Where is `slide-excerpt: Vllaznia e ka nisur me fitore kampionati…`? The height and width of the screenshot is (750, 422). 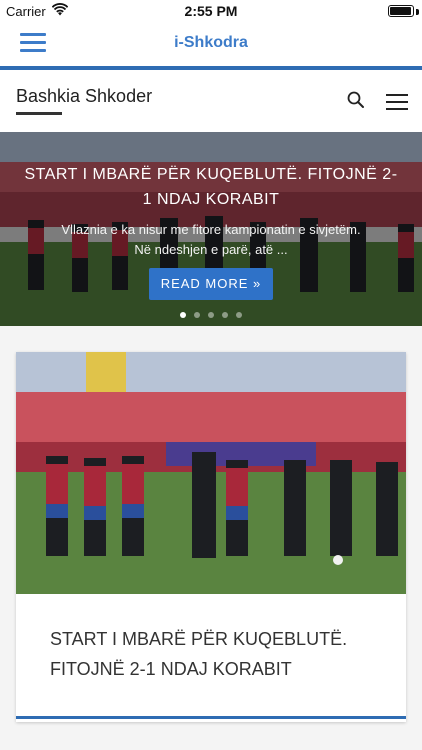 slide-excerpt: Vllaznia e ka nisur me fitore kampionati… is located at coordinates (211, 240).